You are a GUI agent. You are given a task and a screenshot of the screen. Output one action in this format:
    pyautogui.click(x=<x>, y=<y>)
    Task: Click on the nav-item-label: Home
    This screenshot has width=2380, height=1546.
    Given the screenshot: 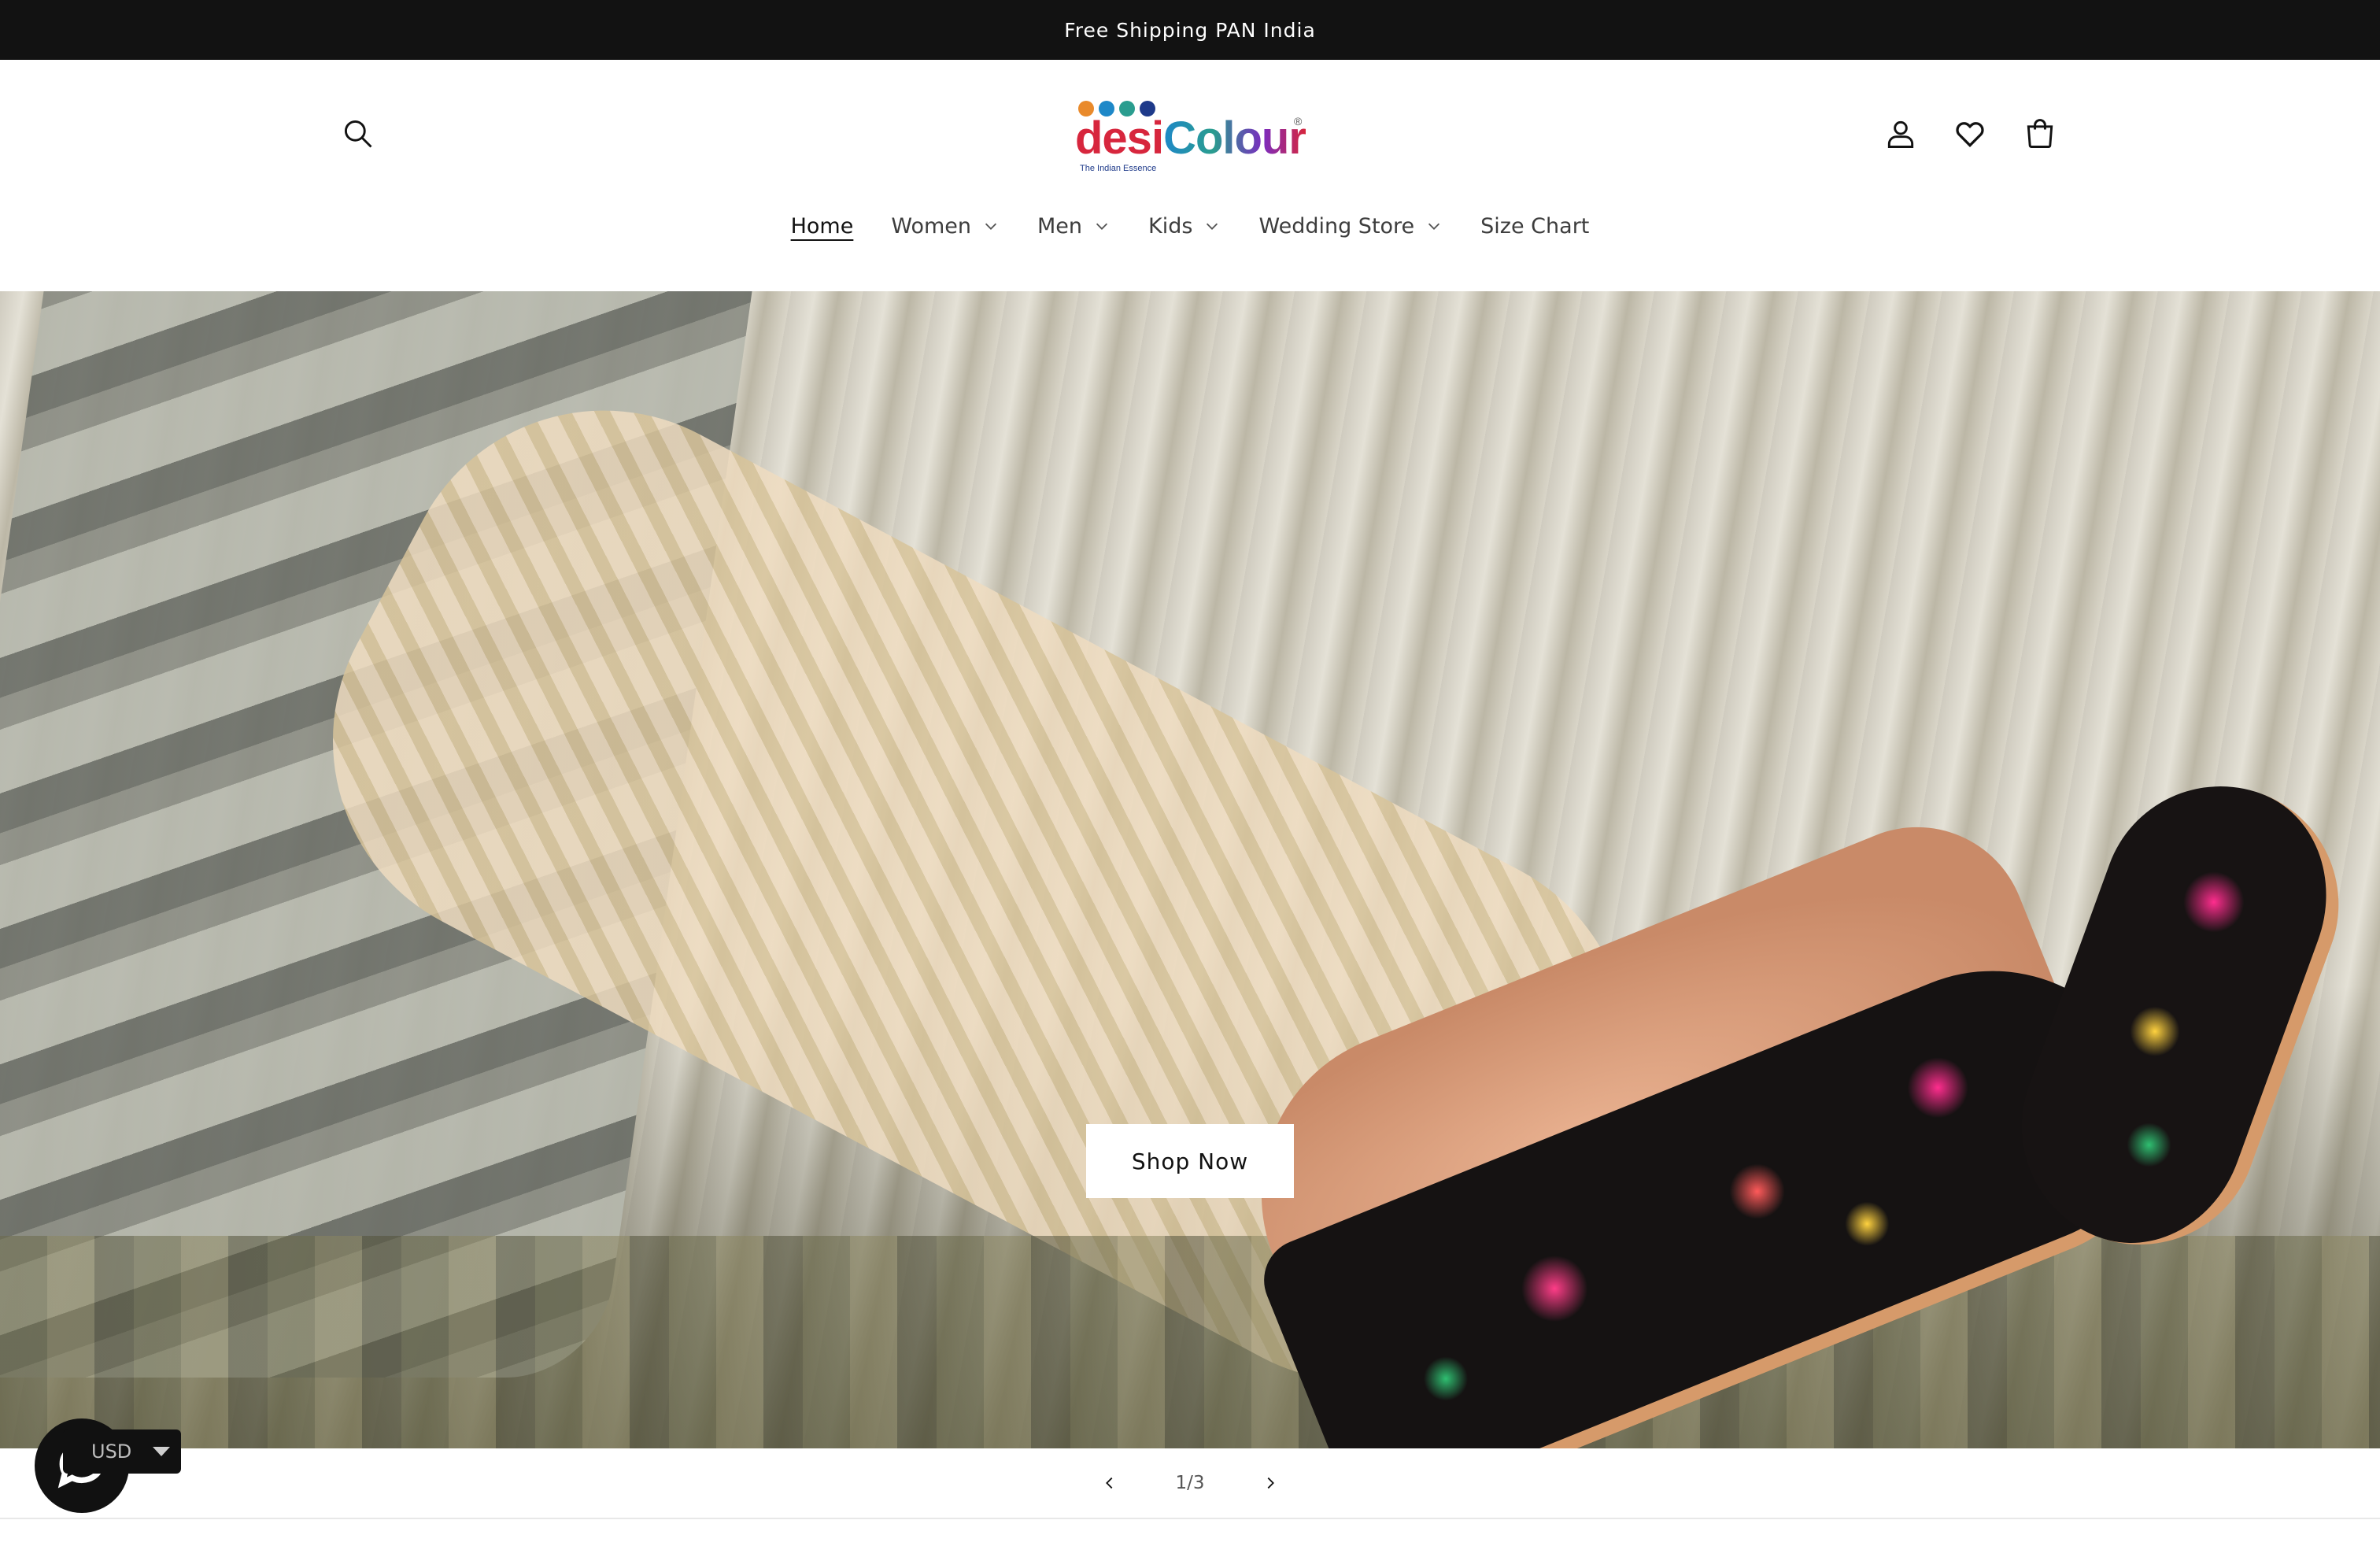 What is the action you would take?
    pyautogui.click(x=822, y=226)
    